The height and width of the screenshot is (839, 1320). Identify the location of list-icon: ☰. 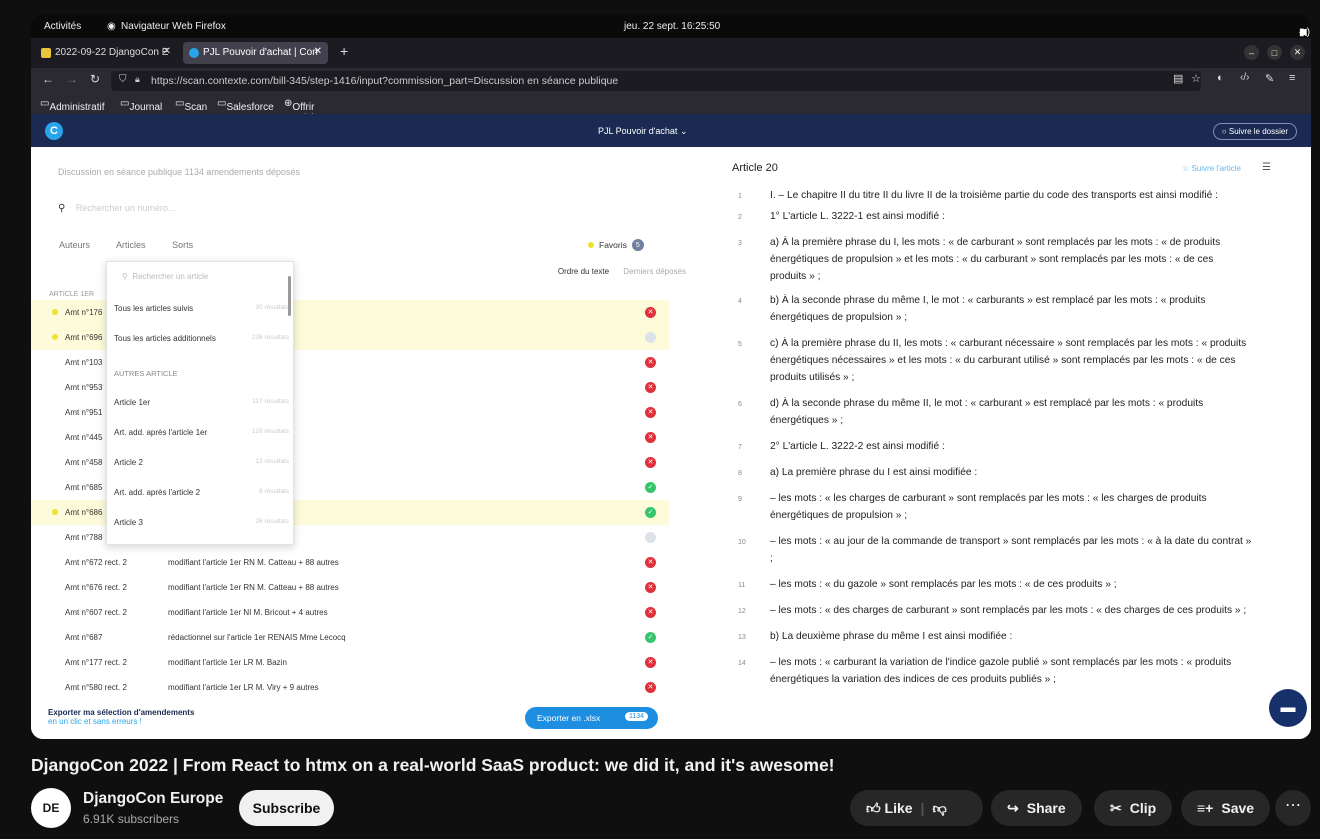
(1266, 167).